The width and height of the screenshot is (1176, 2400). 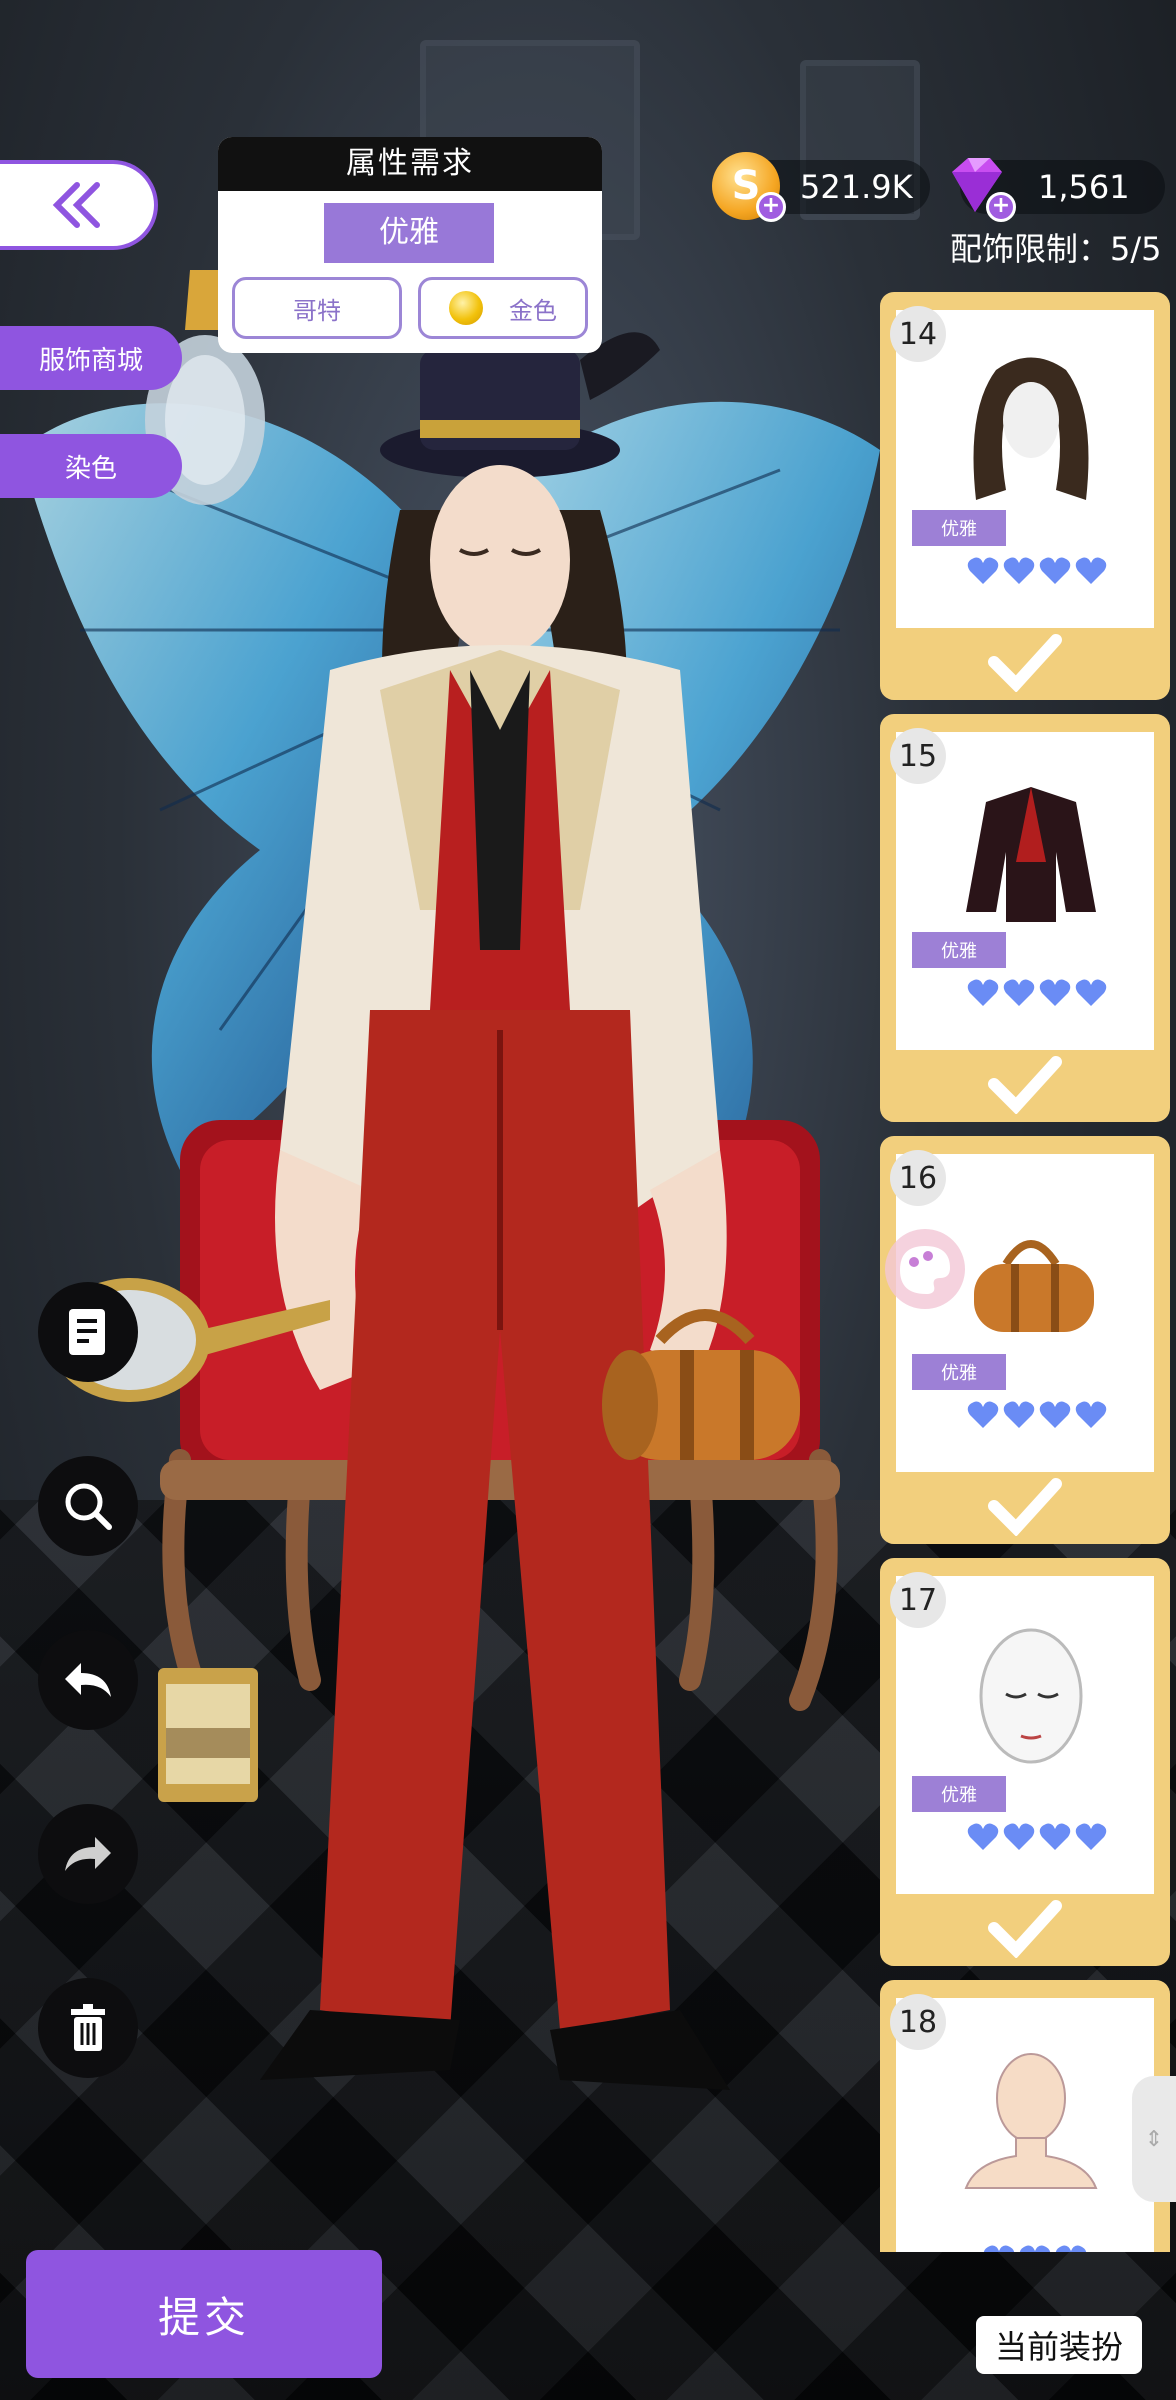 I want to click on main-attribute-badge: 优雅, so click(x=409, y=233).